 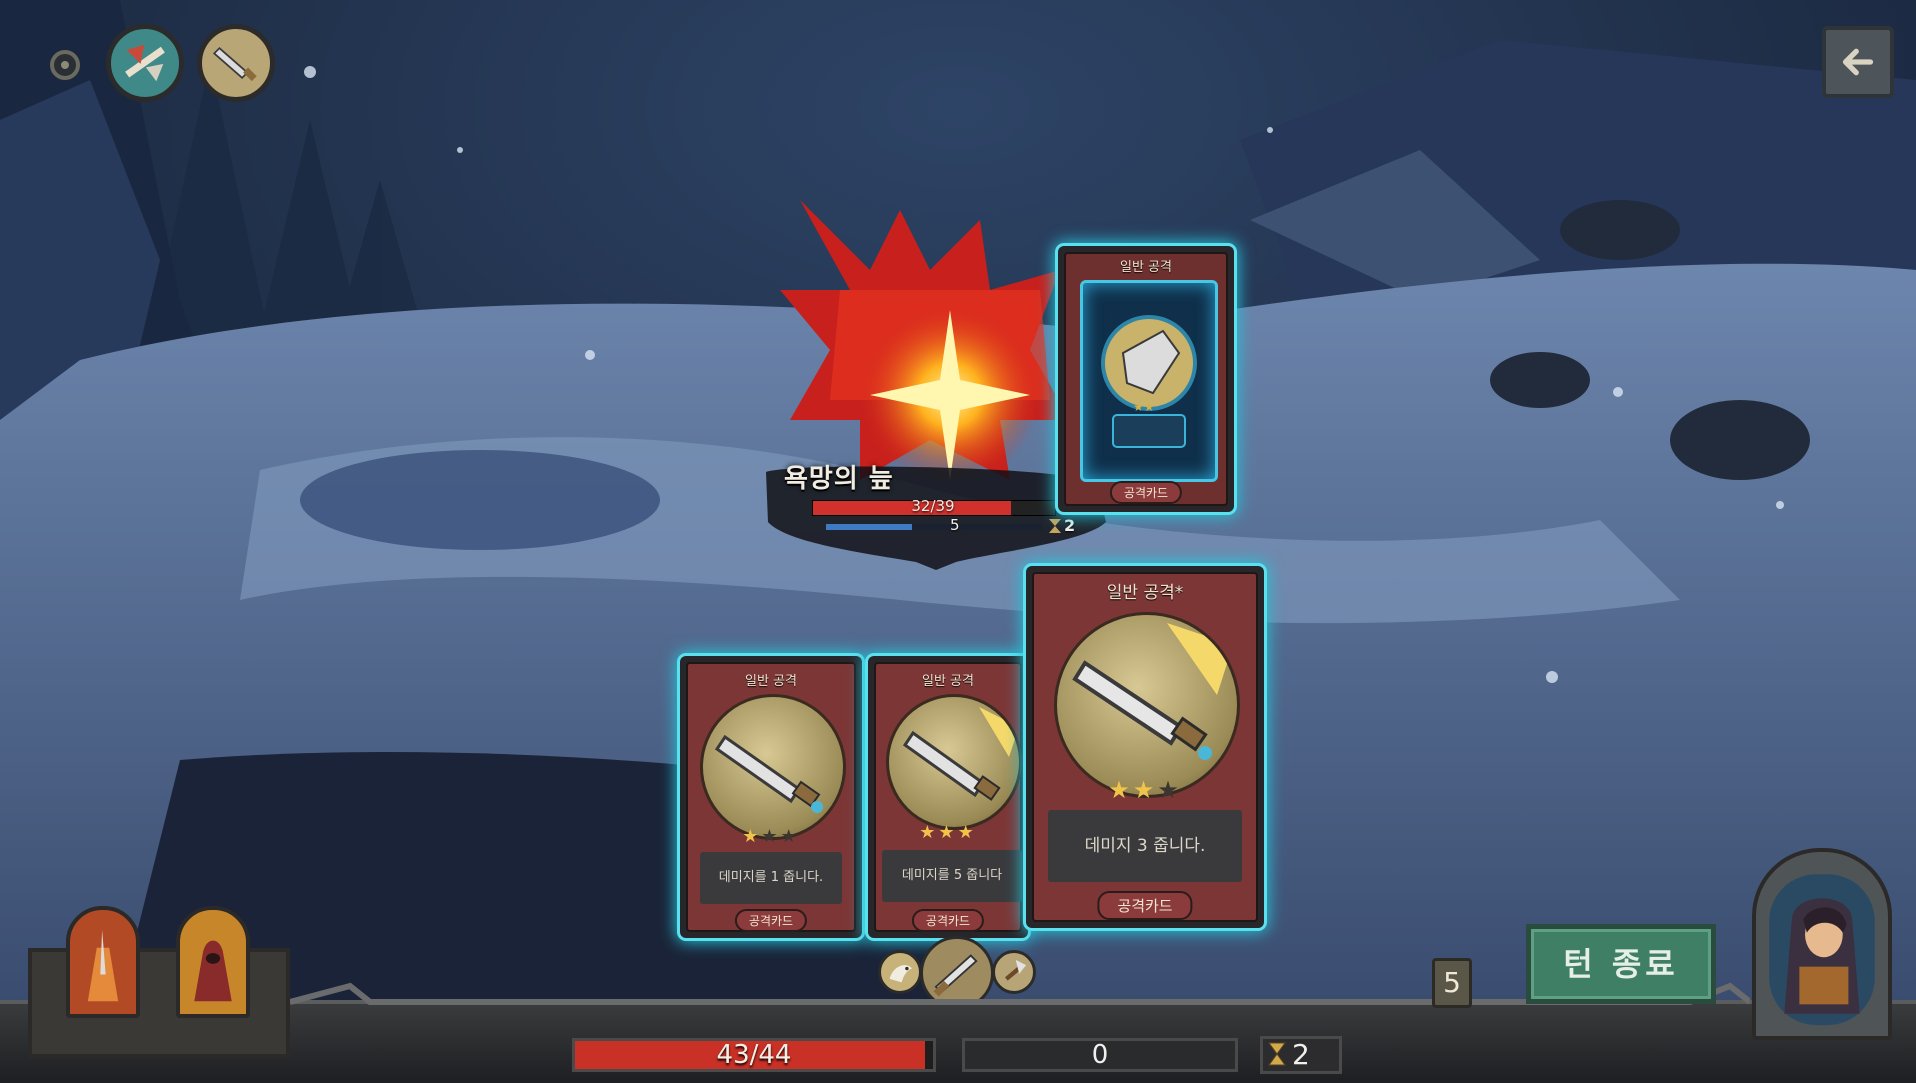 I want to click on player-hp-text: 43/44, so click(x=754, y=1055).